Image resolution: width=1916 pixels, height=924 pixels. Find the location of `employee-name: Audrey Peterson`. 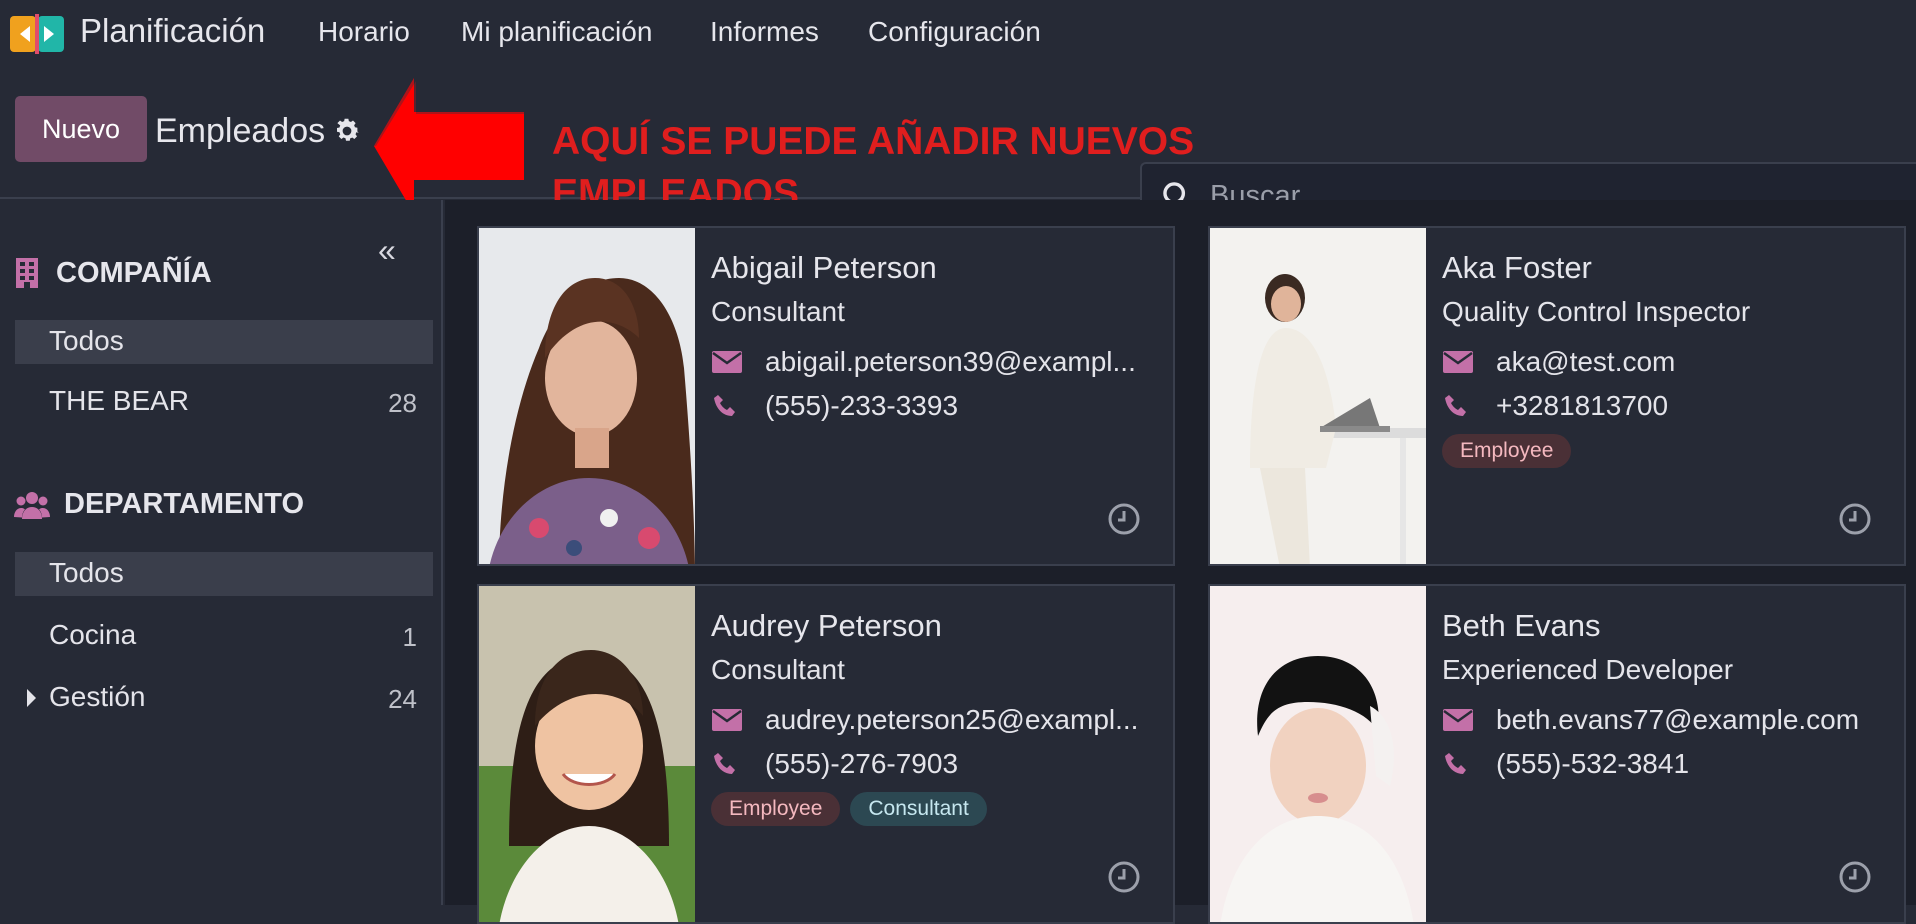

employee-name: Audrey Peterson is located at coordinates (826, 625).